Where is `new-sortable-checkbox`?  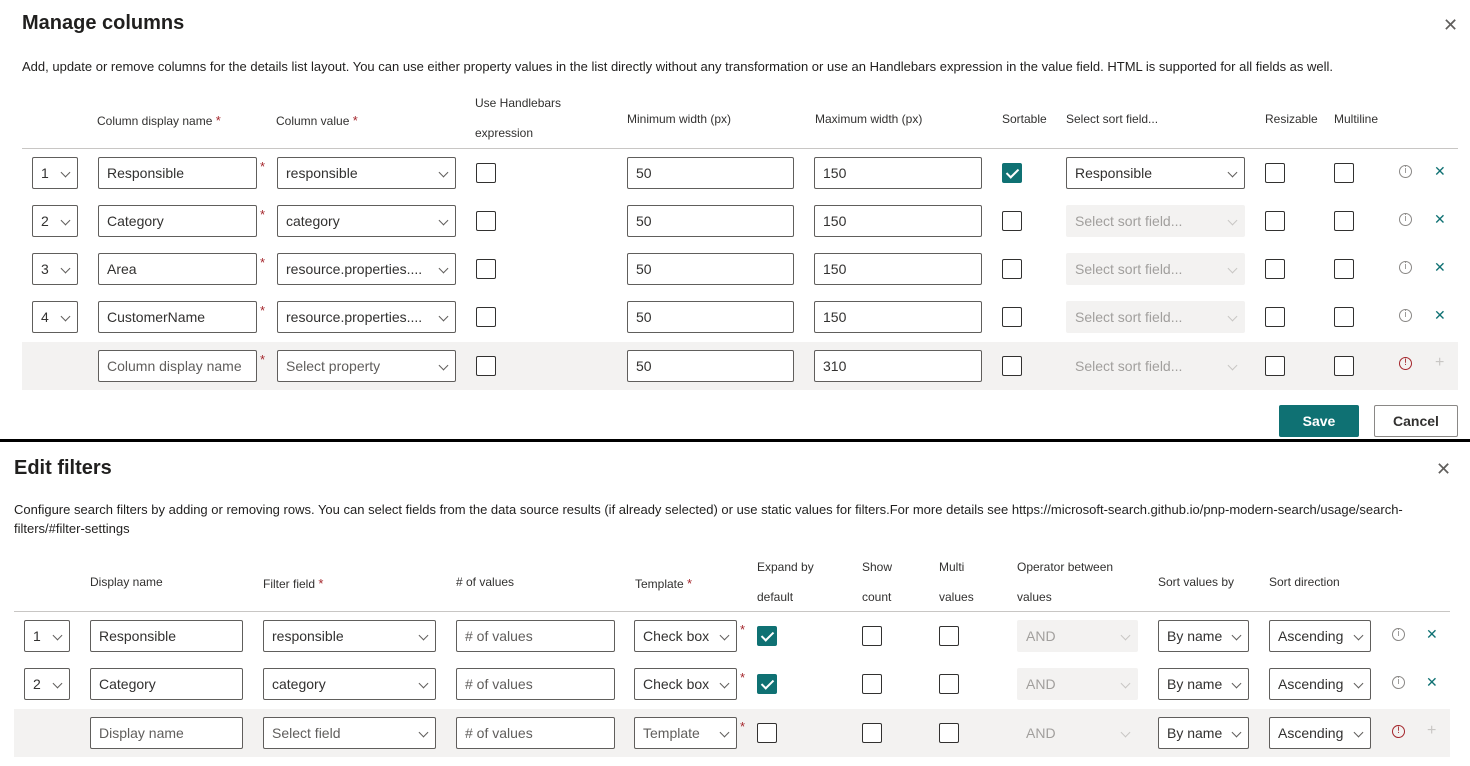
new-sortable-checkbox is located at coordinates (1012, 366).